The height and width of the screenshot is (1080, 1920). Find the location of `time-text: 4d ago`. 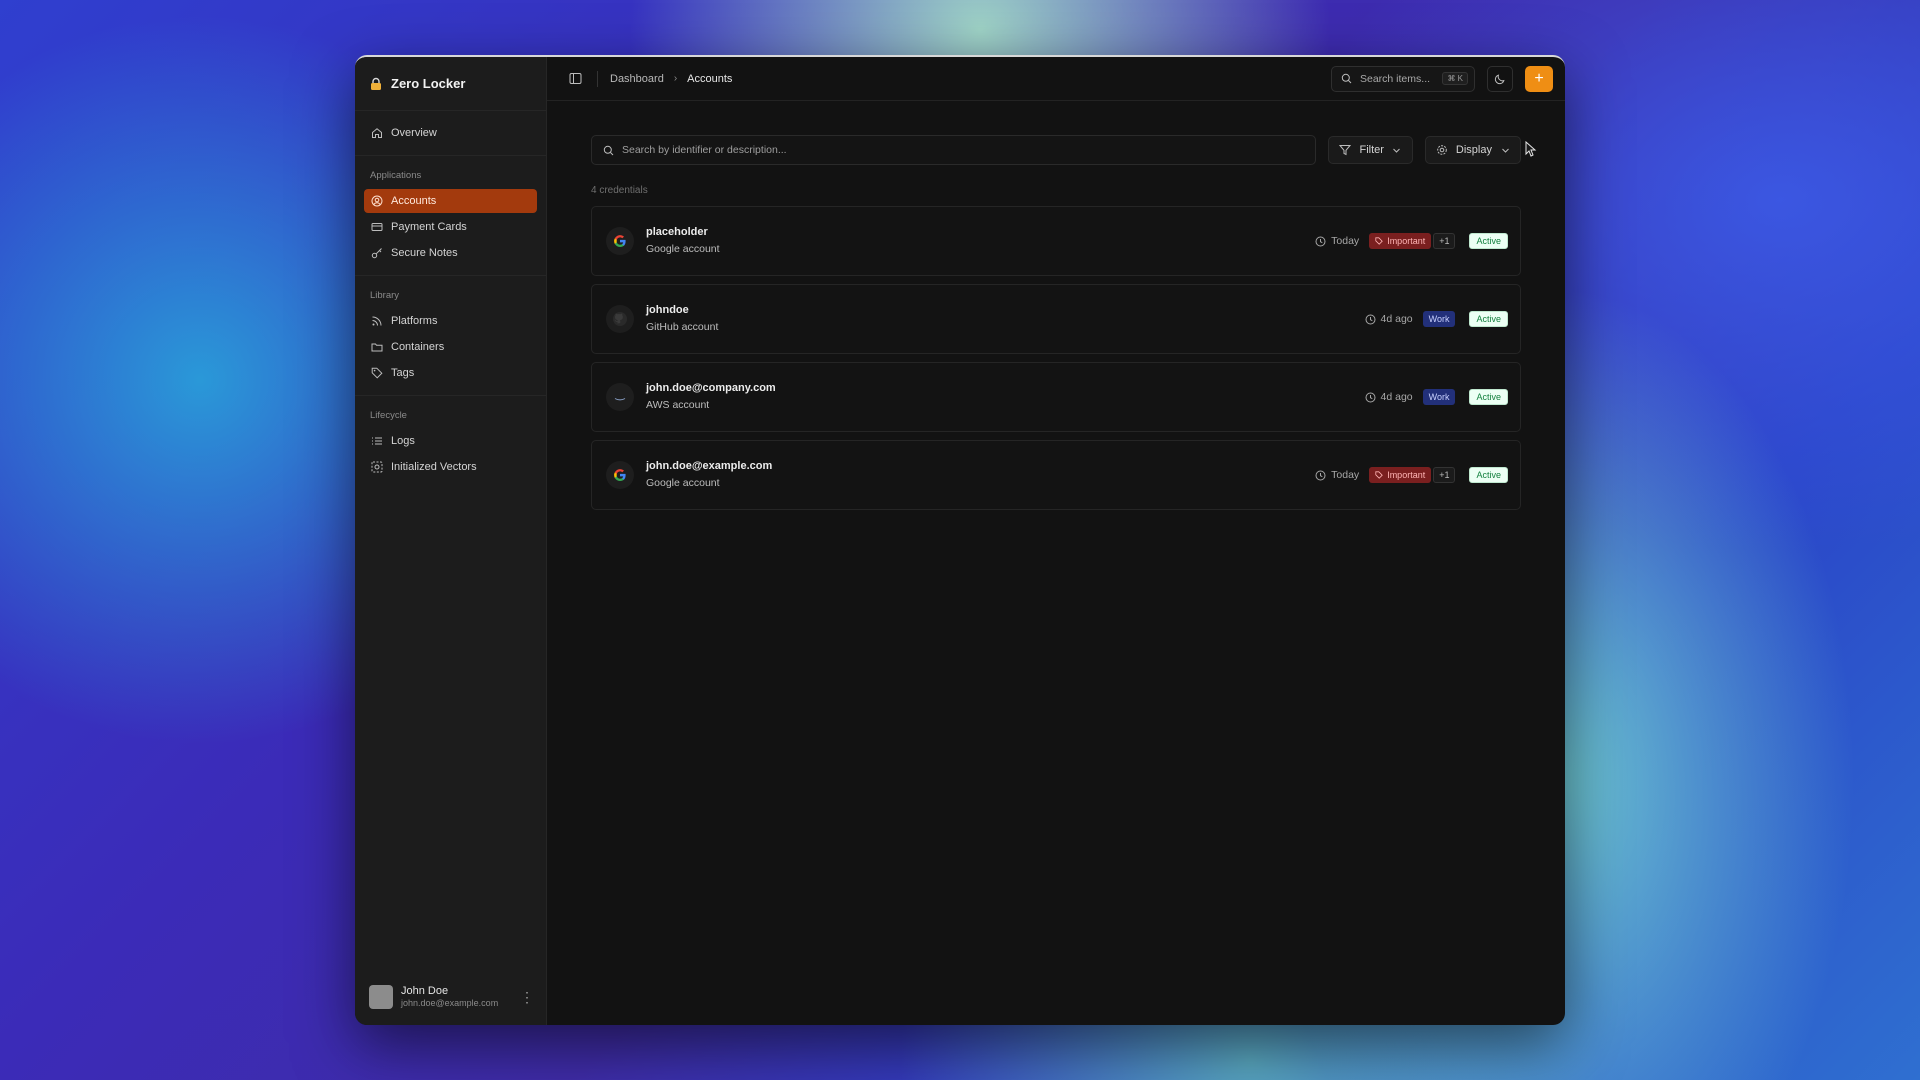

time-text: 4d ago is located at coordinates (1396, 397).